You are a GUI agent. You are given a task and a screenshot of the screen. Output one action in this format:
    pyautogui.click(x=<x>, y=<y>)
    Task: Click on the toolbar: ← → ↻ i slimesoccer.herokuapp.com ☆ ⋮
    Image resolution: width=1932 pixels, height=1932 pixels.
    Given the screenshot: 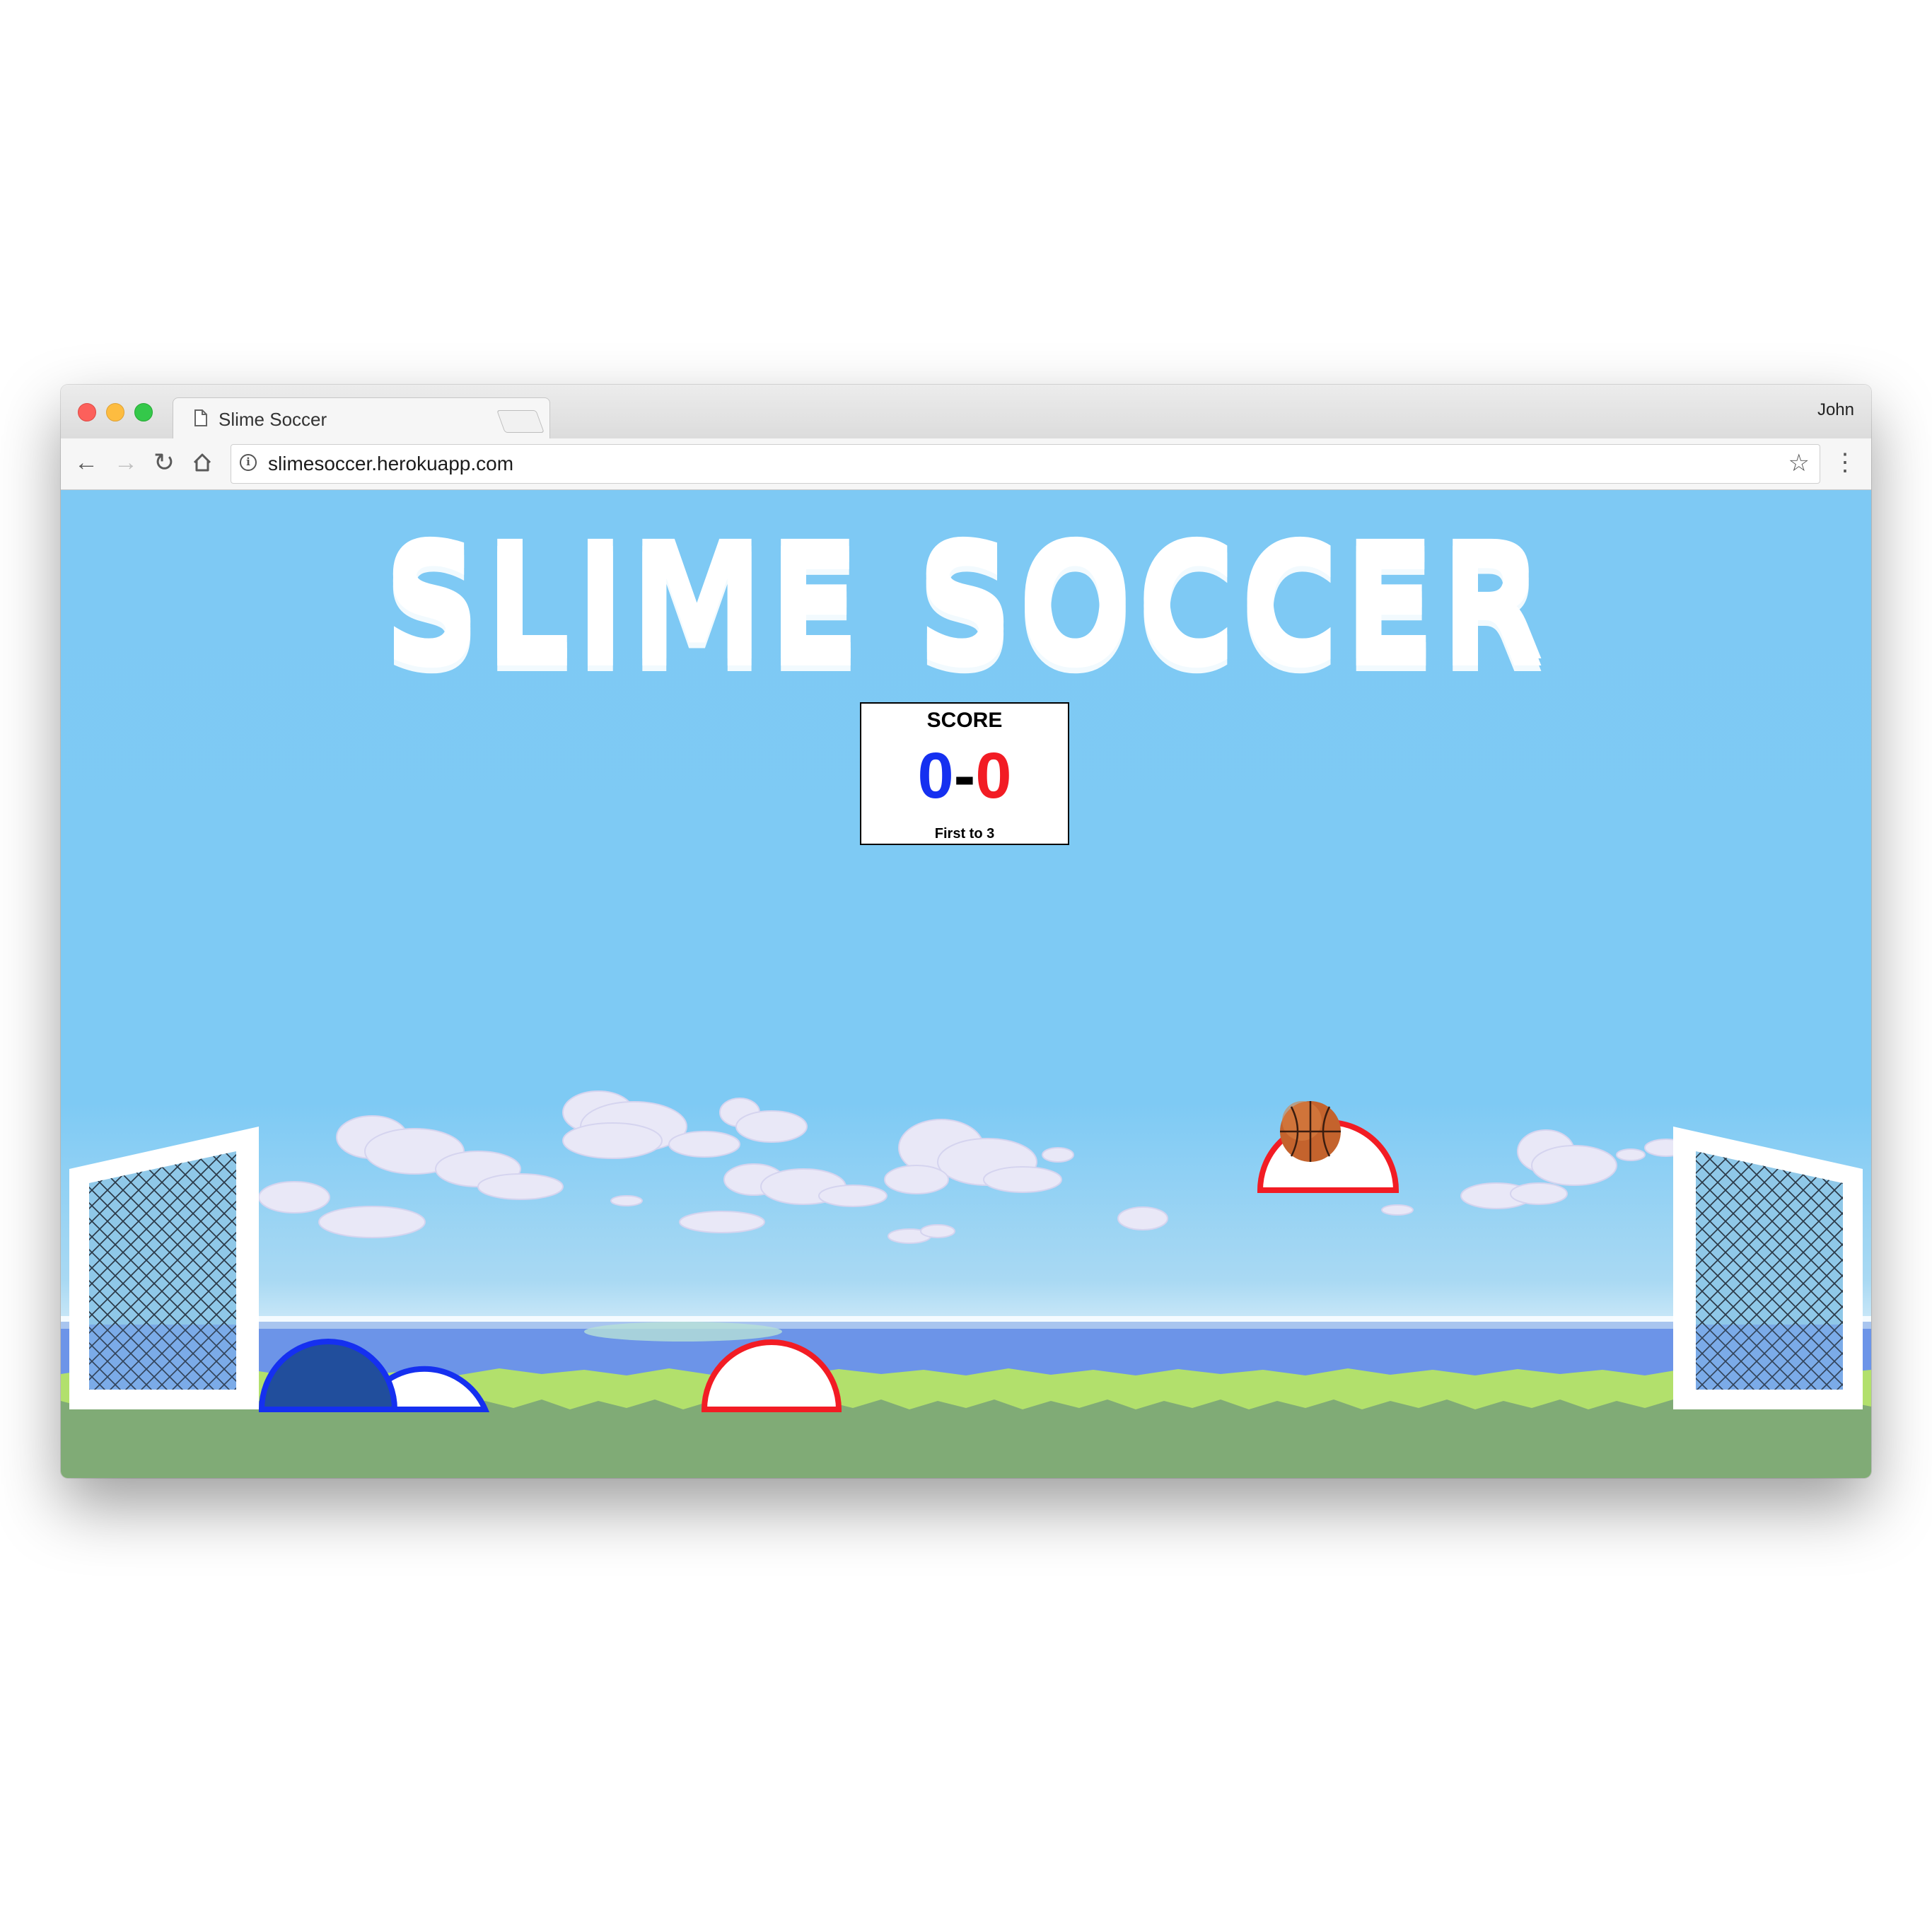 What is the action you would take?
    pyautogui.click(x=966, y=464)
    